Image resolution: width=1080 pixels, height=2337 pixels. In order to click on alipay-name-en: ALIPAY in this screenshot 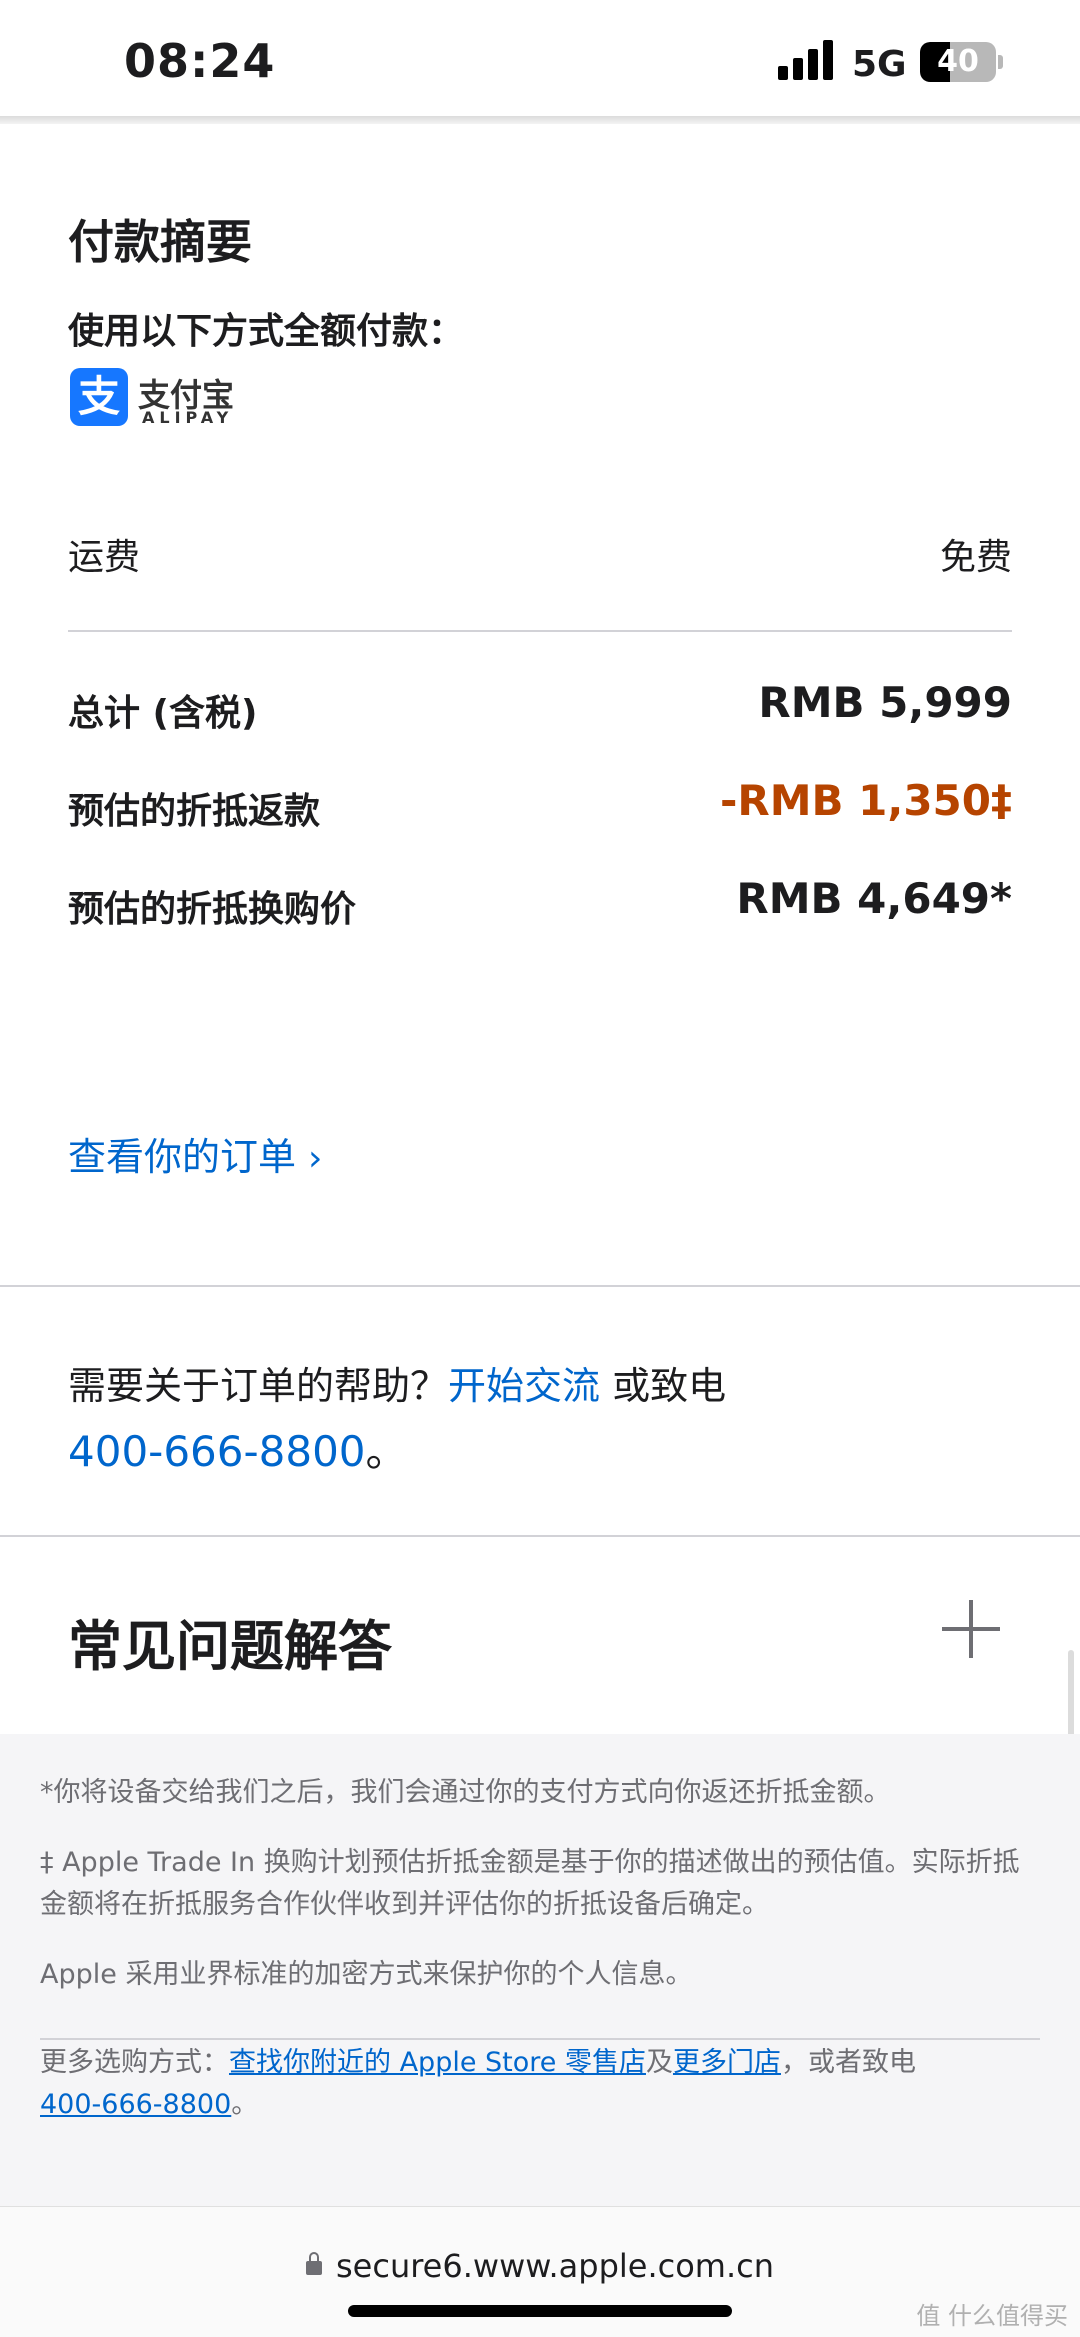, I will do `click(188, 417)`.